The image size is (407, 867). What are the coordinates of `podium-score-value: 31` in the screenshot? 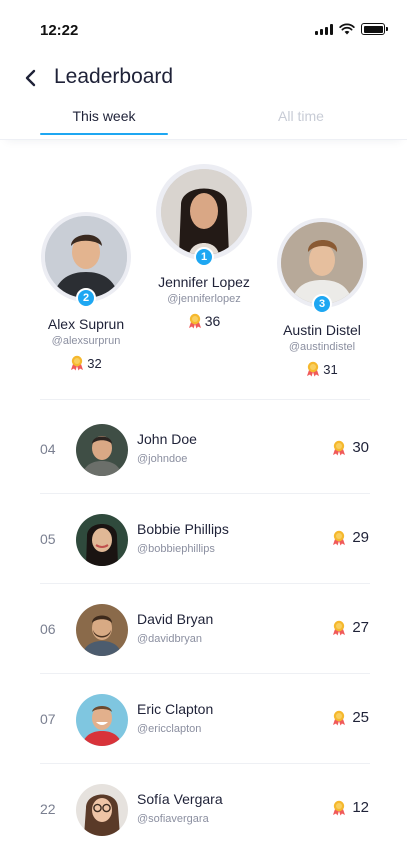 It's located at (330, 369).